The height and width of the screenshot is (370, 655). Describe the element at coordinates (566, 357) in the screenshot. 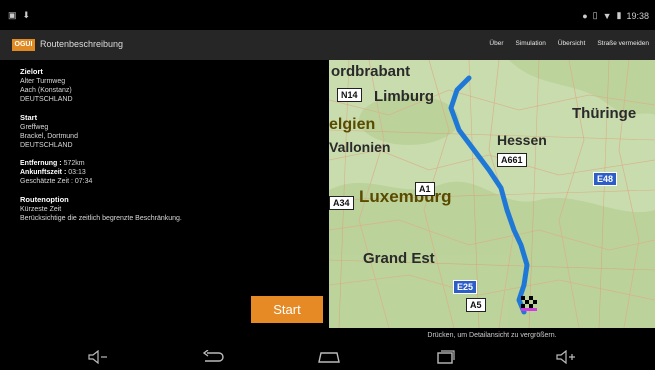

I see `volume-up-icon` at that location.